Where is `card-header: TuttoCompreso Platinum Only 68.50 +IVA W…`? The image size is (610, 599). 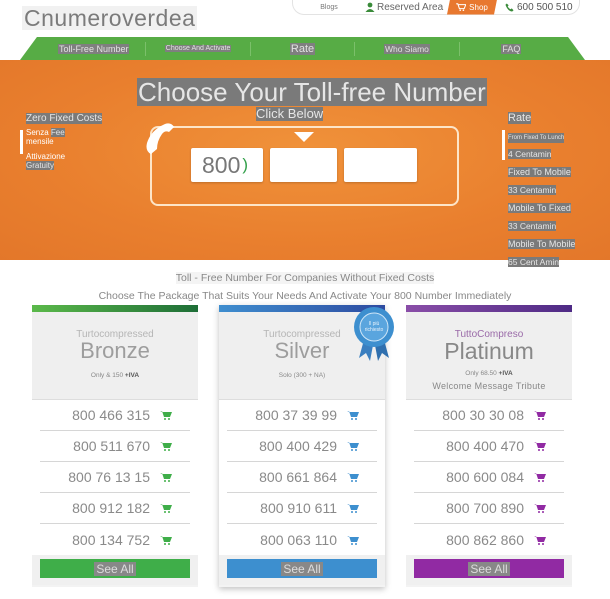
card-header: TuttoCompreso Platinum Only 68.50 +IVA W… is located at coordinates (489, 356).